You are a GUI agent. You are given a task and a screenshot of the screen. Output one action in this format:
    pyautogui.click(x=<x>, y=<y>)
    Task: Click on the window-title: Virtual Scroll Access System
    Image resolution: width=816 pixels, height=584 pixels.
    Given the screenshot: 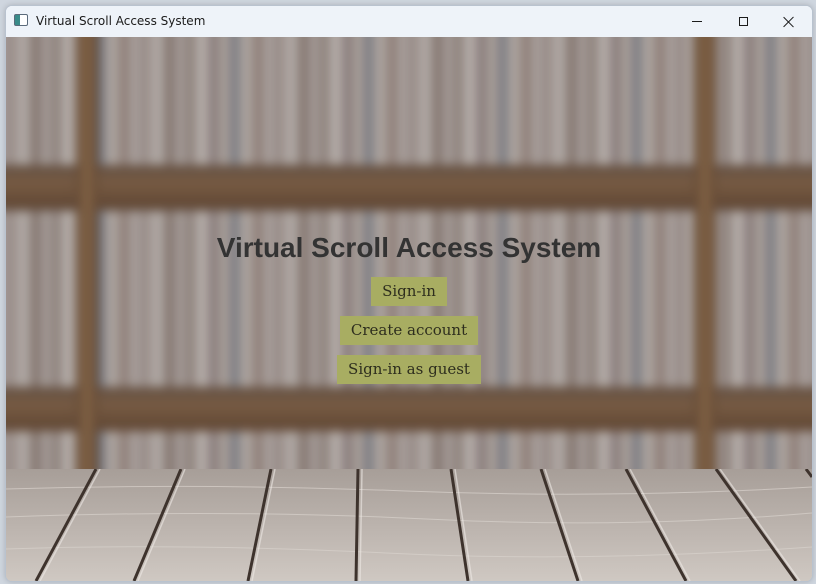 What is the action you would take?
    pyautogui.click(x=121, y=21)
    